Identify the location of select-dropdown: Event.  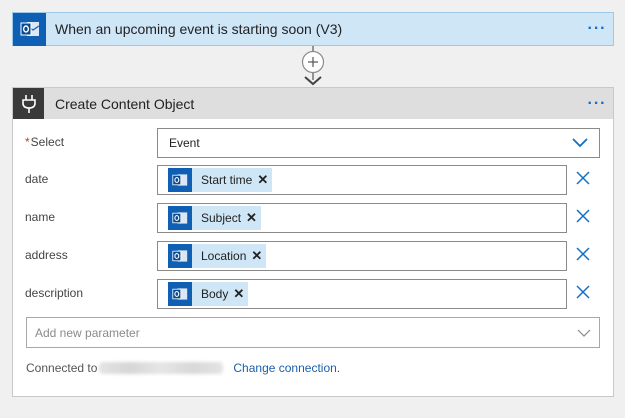
(378, 143).